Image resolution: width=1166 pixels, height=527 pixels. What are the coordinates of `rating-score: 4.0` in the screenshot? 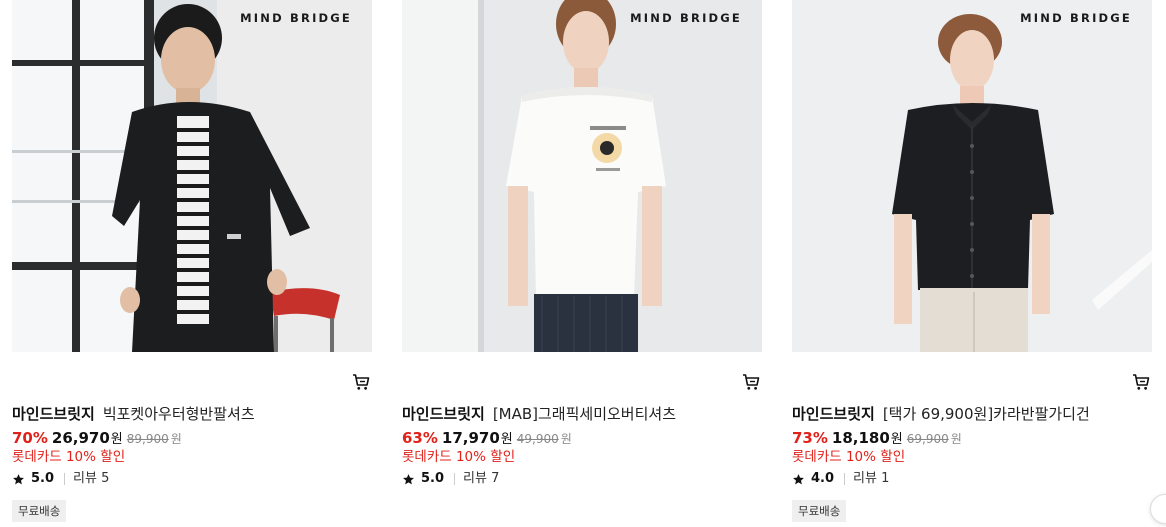 It's located at (823, 478).